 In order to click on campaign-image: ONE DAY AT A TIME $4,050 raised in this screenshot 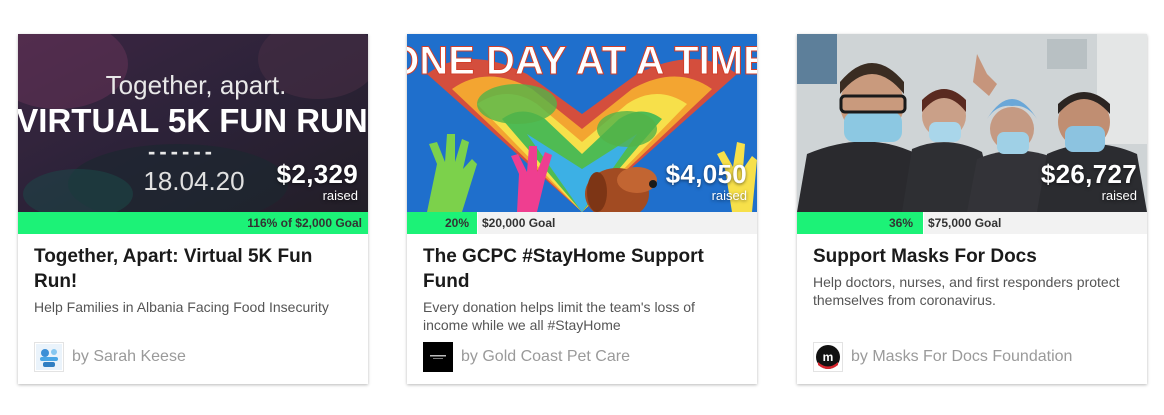, I will do `click(582, 123)`.